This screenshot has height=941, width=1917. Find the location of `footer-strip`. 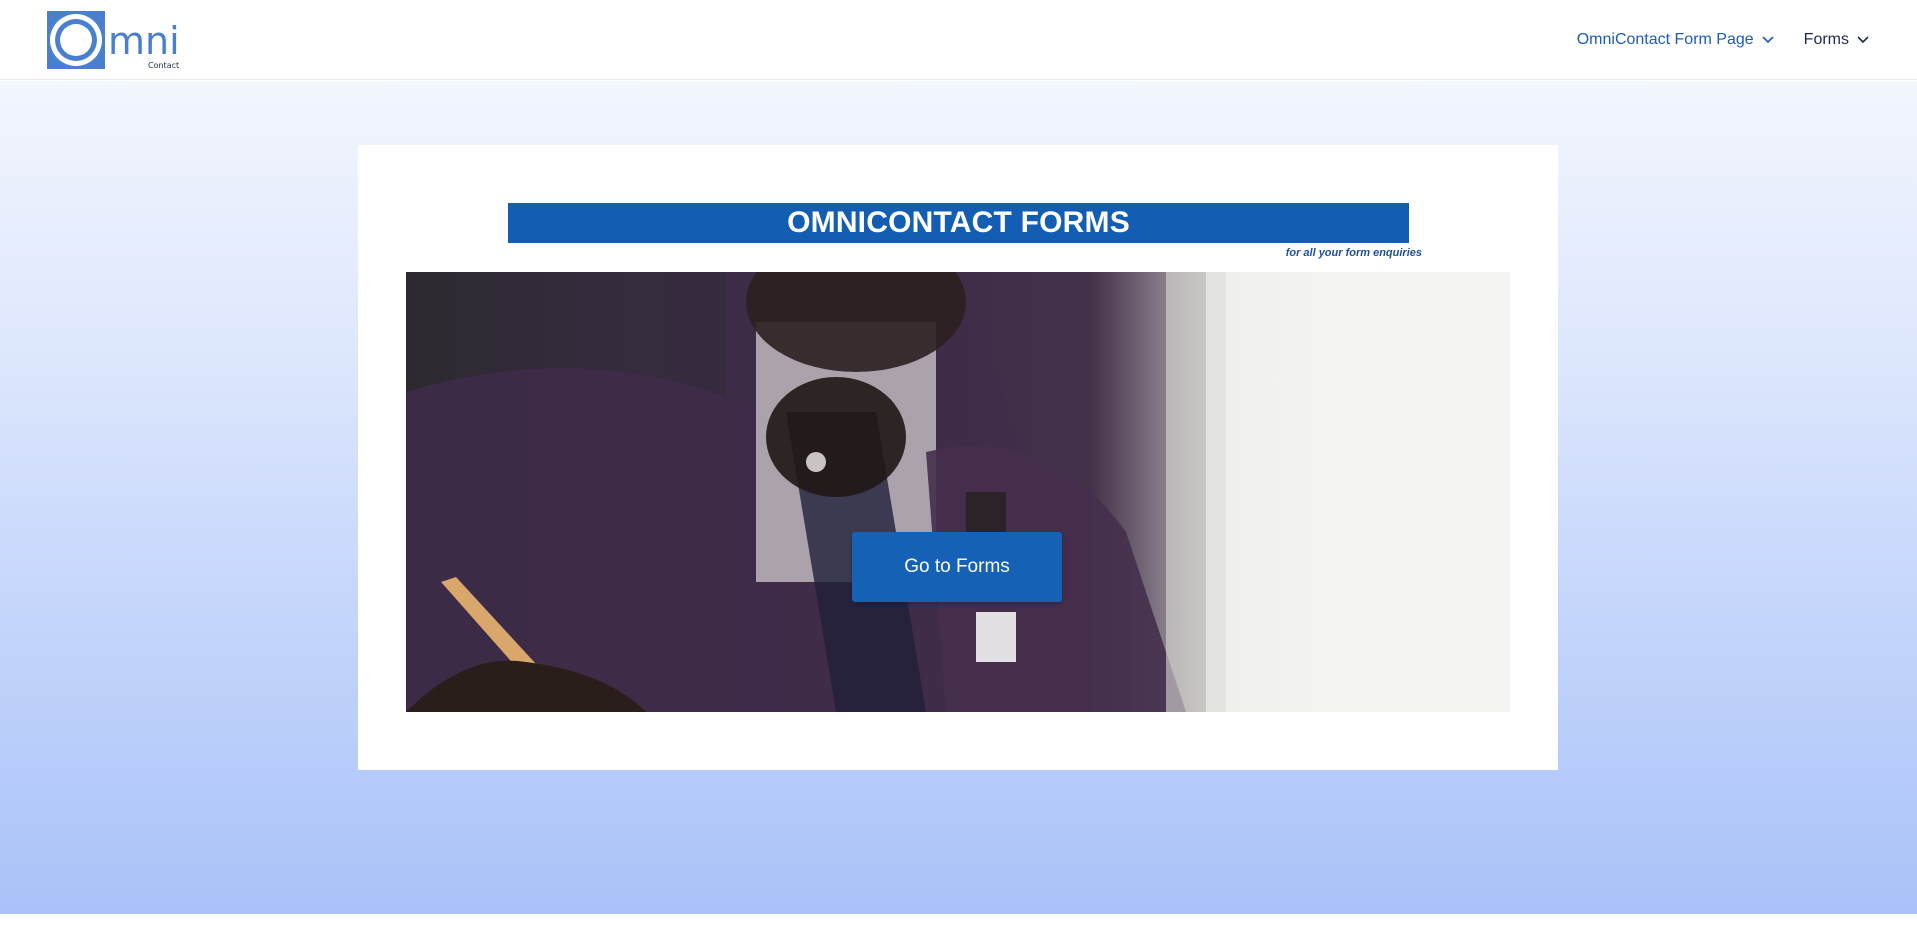

footer-strip is located at coordinates (958, 927).